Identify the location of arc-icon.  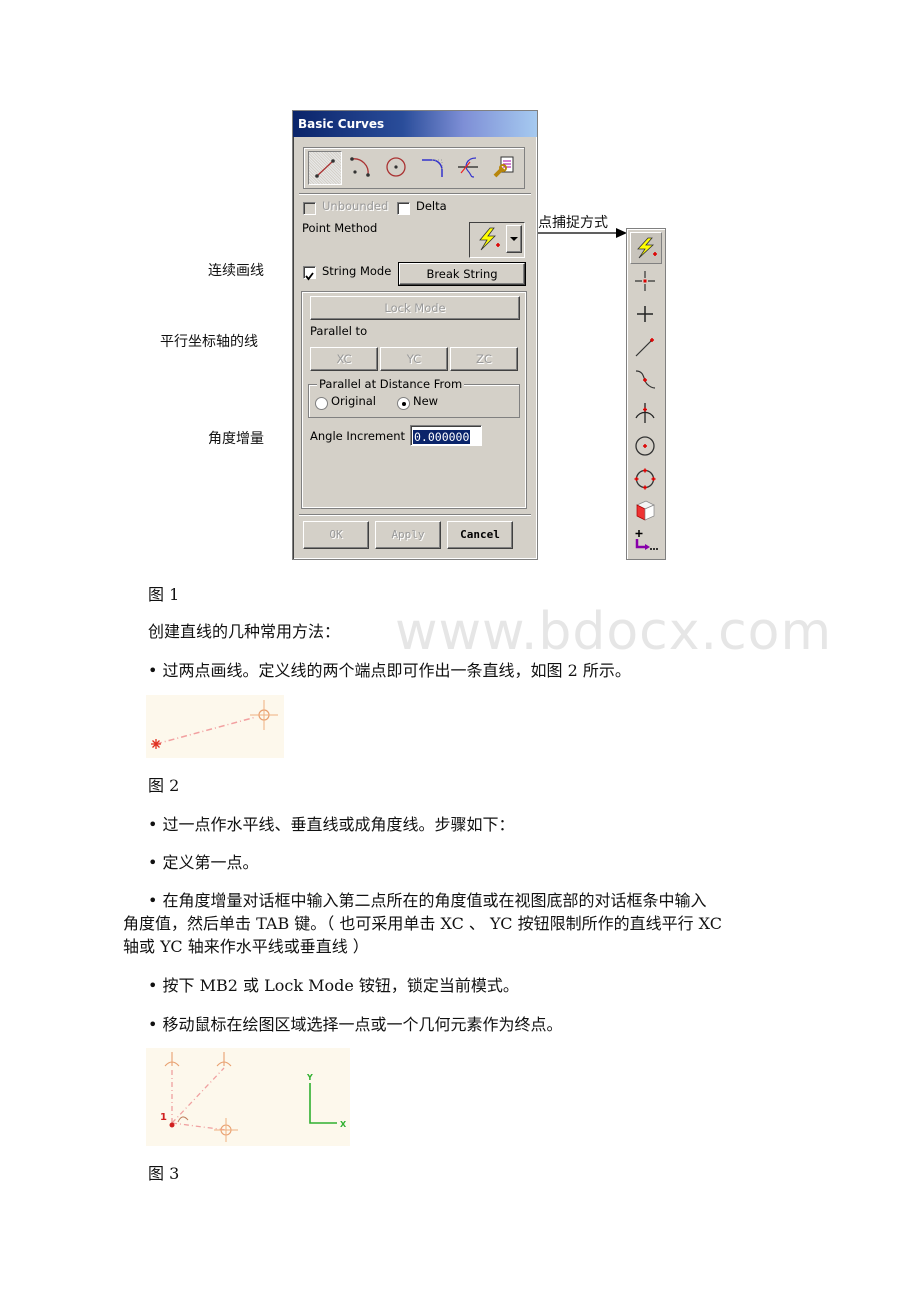
(360, 167).